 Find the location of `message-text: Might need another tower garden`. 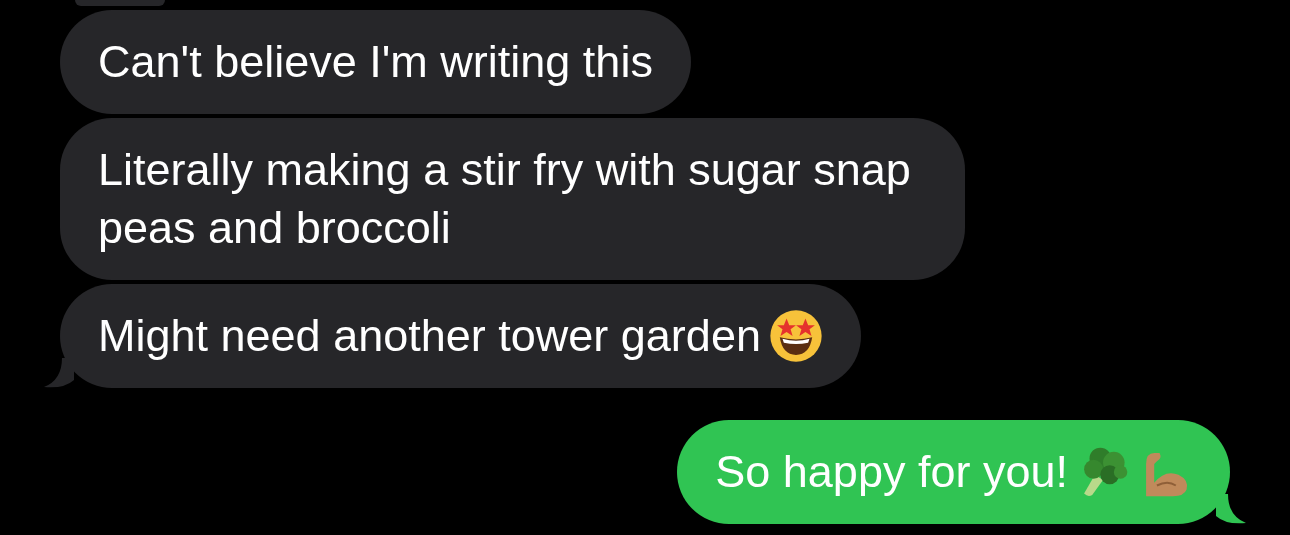

message-text: Might need another tower garden is located at coordinates (429, 336).